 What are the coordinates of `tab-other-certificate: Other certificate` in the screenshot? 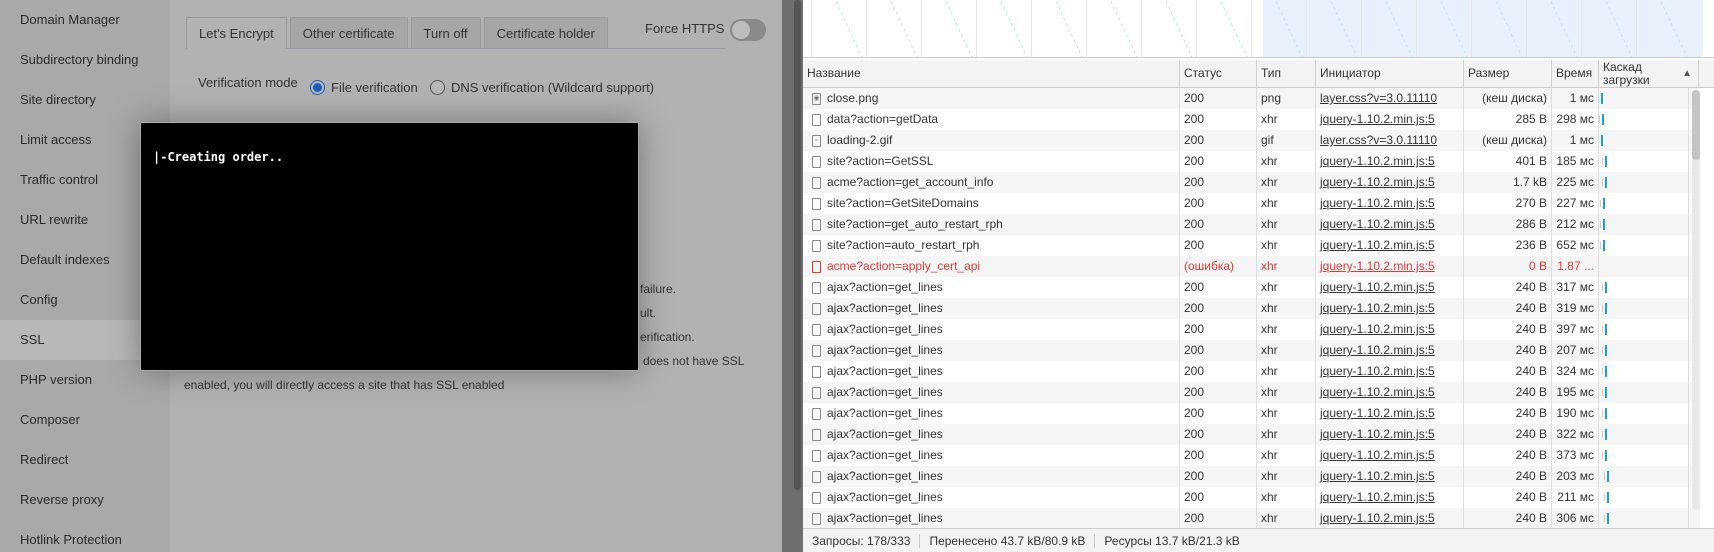 It's located at (348, 32).